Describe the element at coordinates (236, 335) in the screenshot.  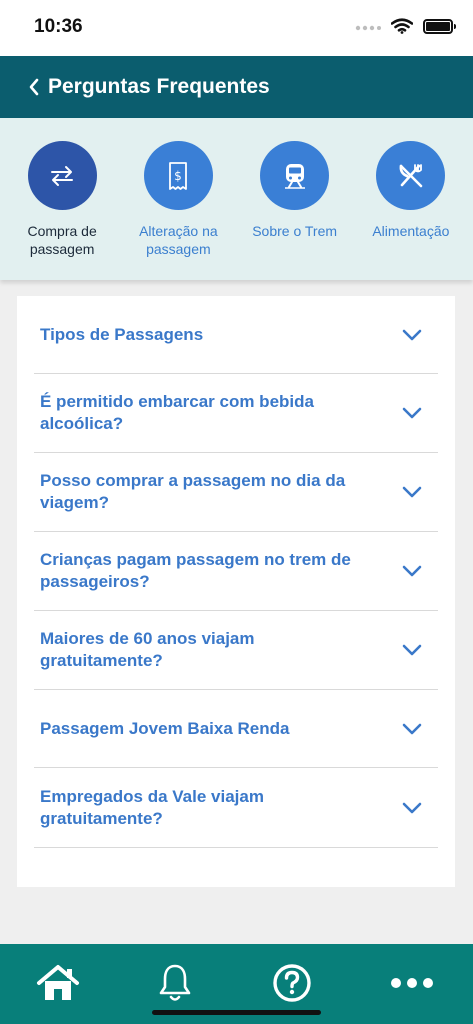
I see `faq-item: Tipos de Passagens` at that location.